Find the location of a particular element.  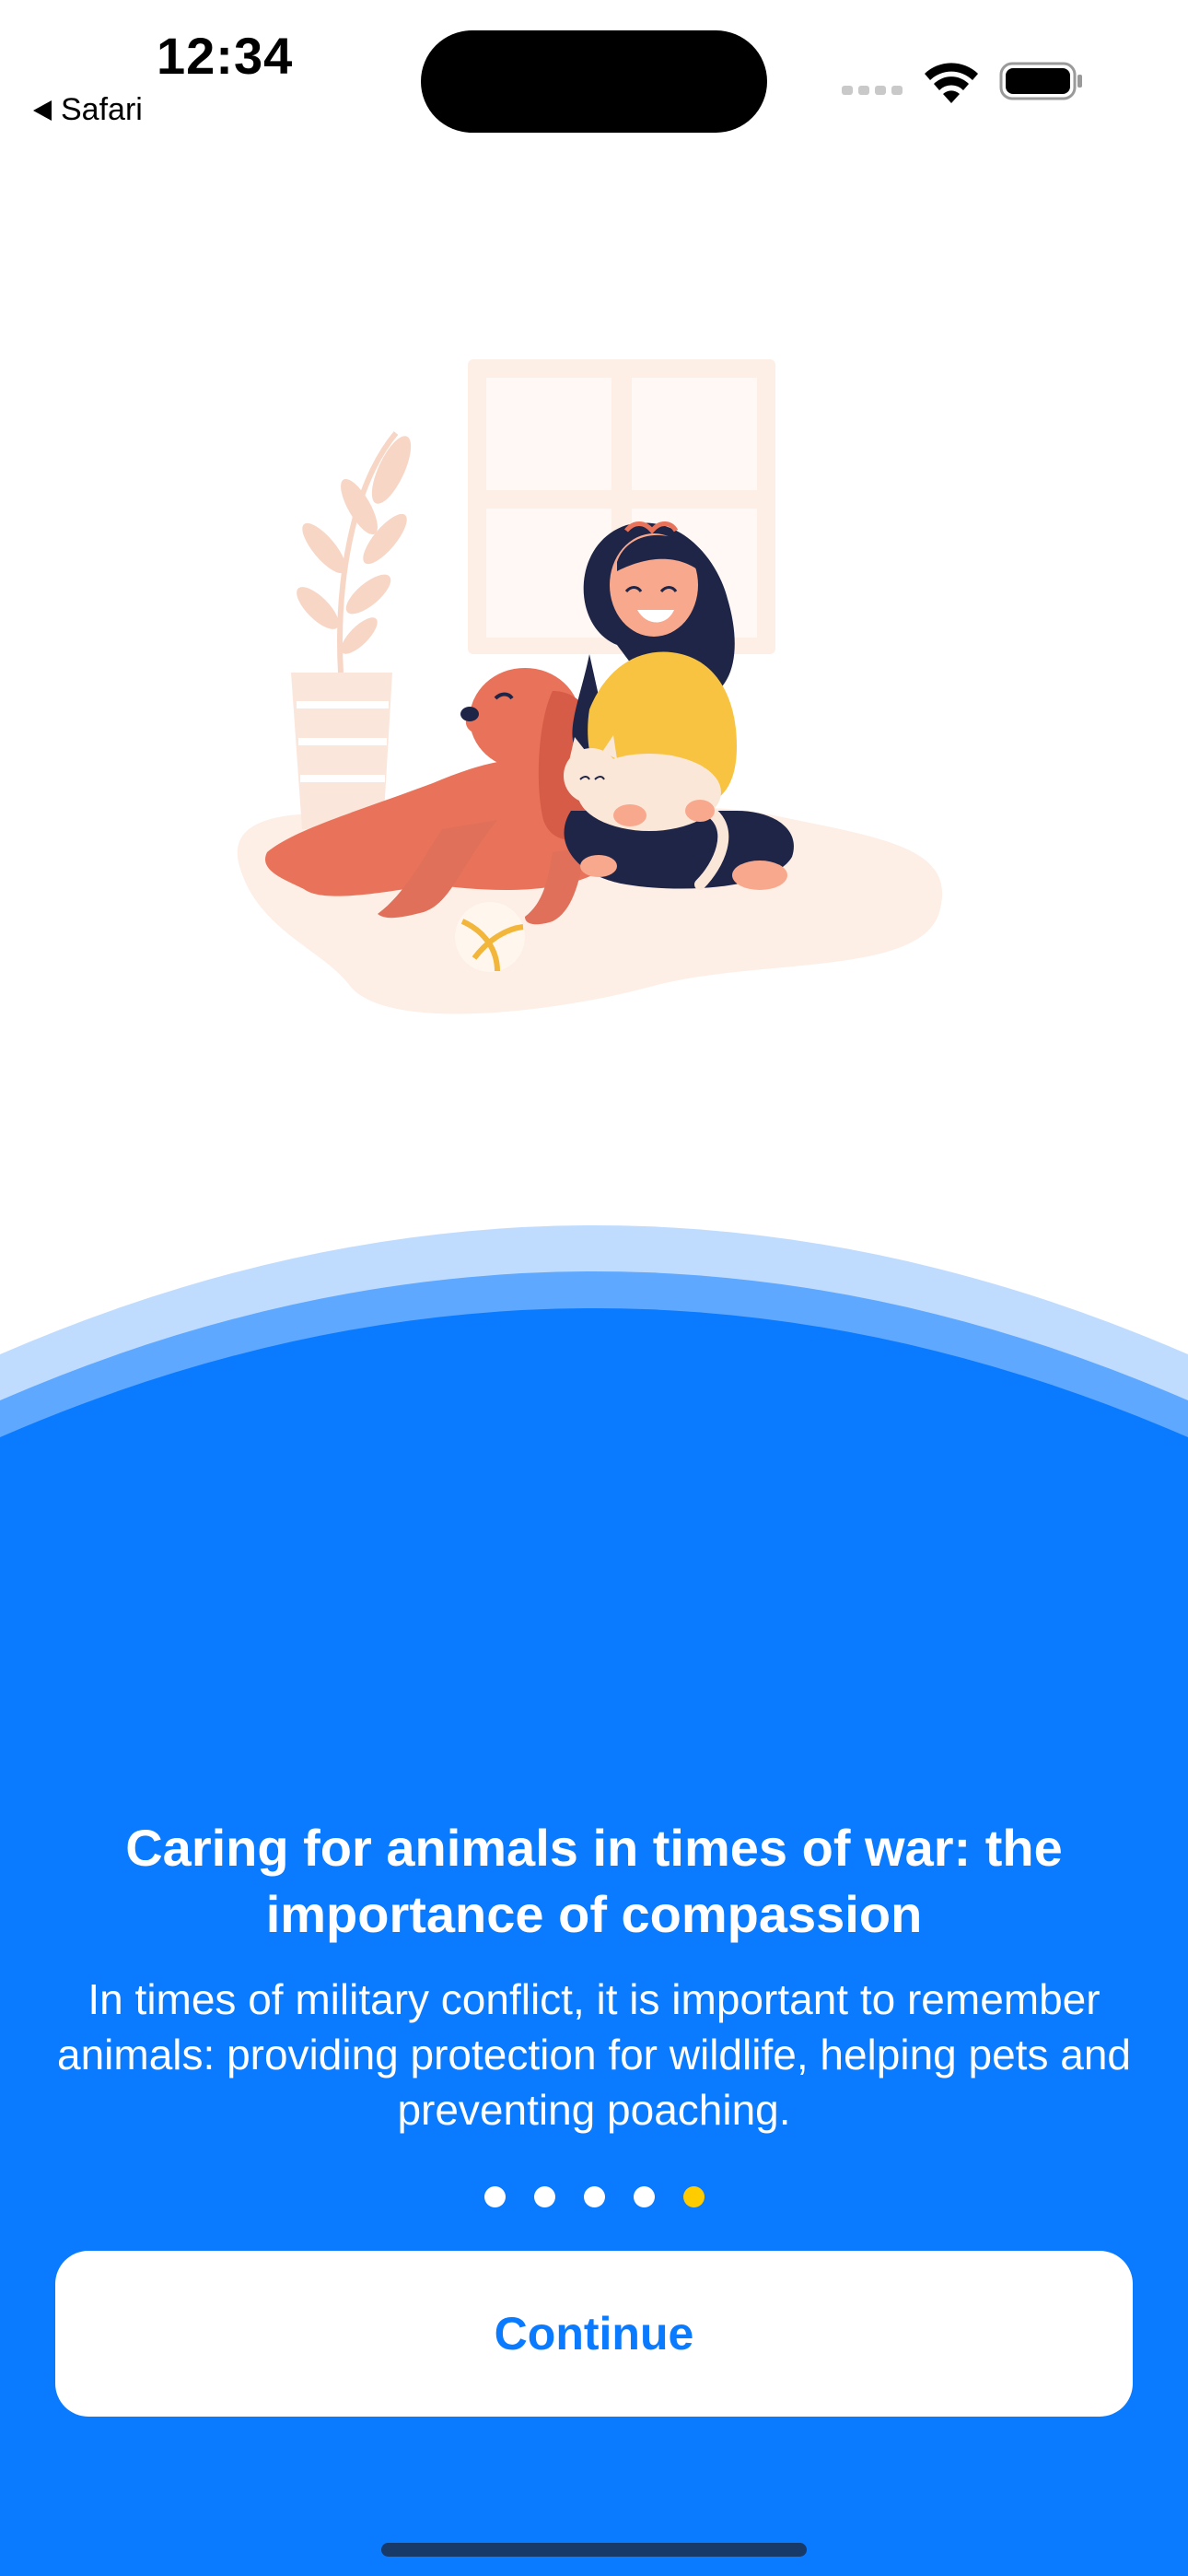

status-bar: 12:34 Safari is located at coordinates (594, 78).